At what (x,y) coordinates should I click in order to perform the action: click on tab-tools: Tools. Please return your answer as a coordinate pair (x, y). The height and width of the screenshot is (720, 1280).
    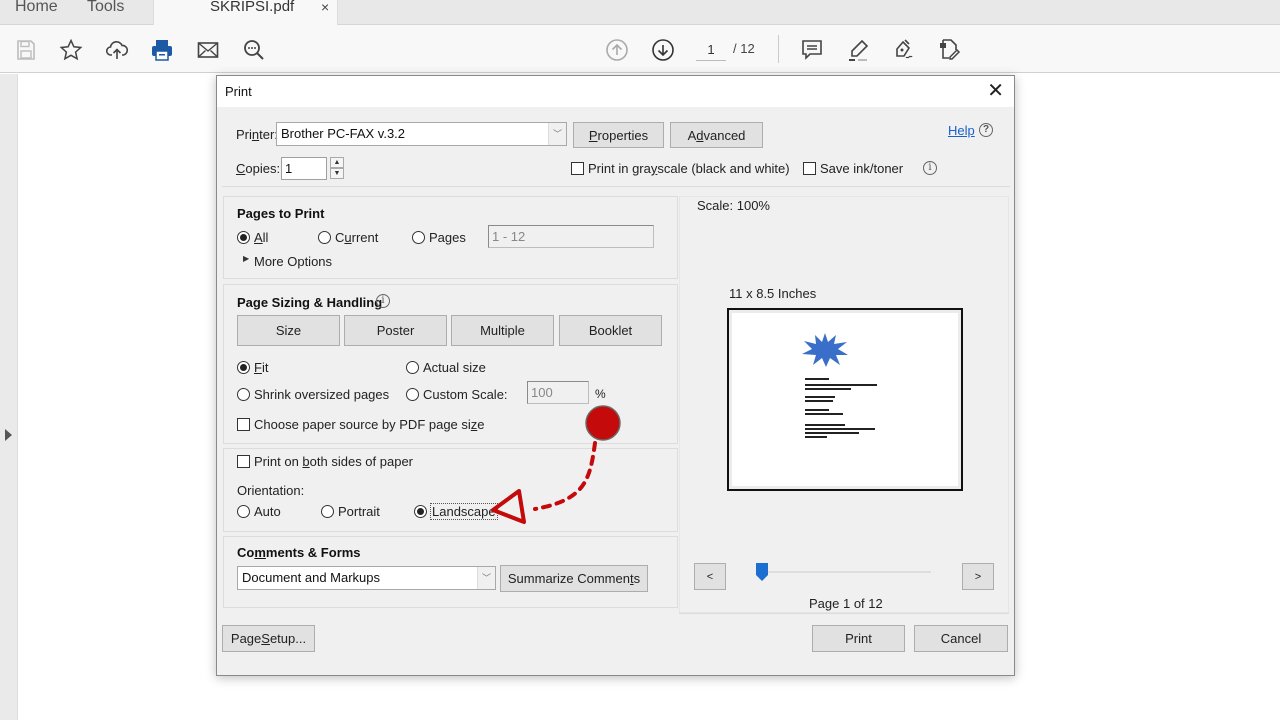
    Looking at the image, I should click on (105, 8).